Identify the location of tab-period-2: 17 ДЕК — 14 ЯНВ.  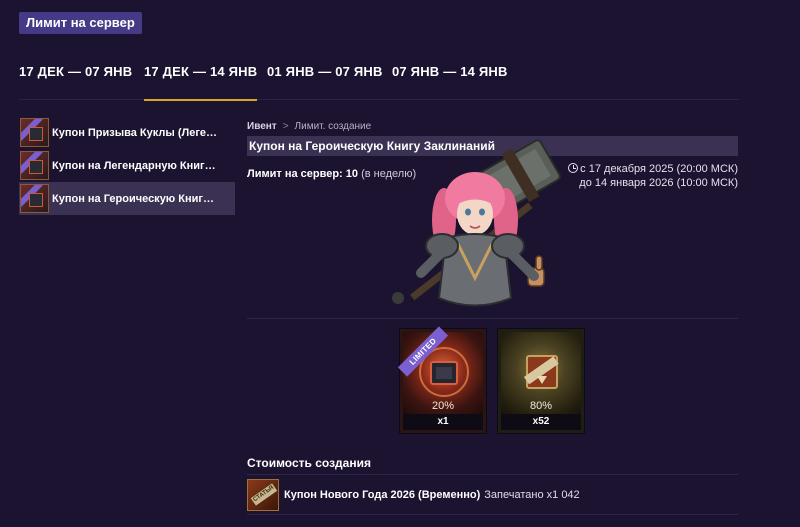
(201, 82).